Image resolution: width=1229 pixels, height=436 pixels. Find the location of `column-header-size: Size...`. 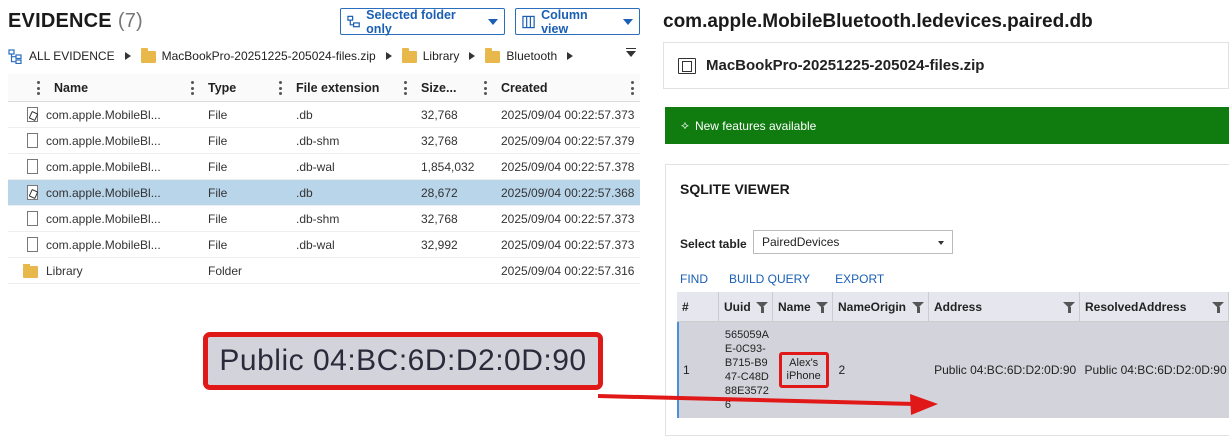

column-header-size: Size... is located at coordinates (453, 87).